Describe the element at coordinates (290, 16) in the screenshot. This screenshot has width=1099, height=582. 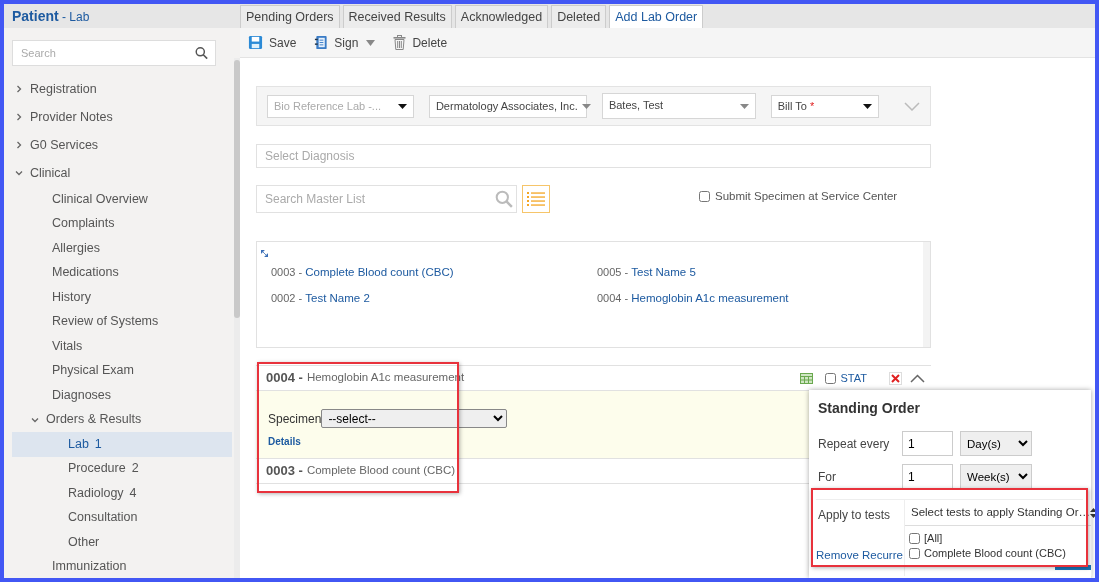
I see `tab: Pending Orders` at that location.